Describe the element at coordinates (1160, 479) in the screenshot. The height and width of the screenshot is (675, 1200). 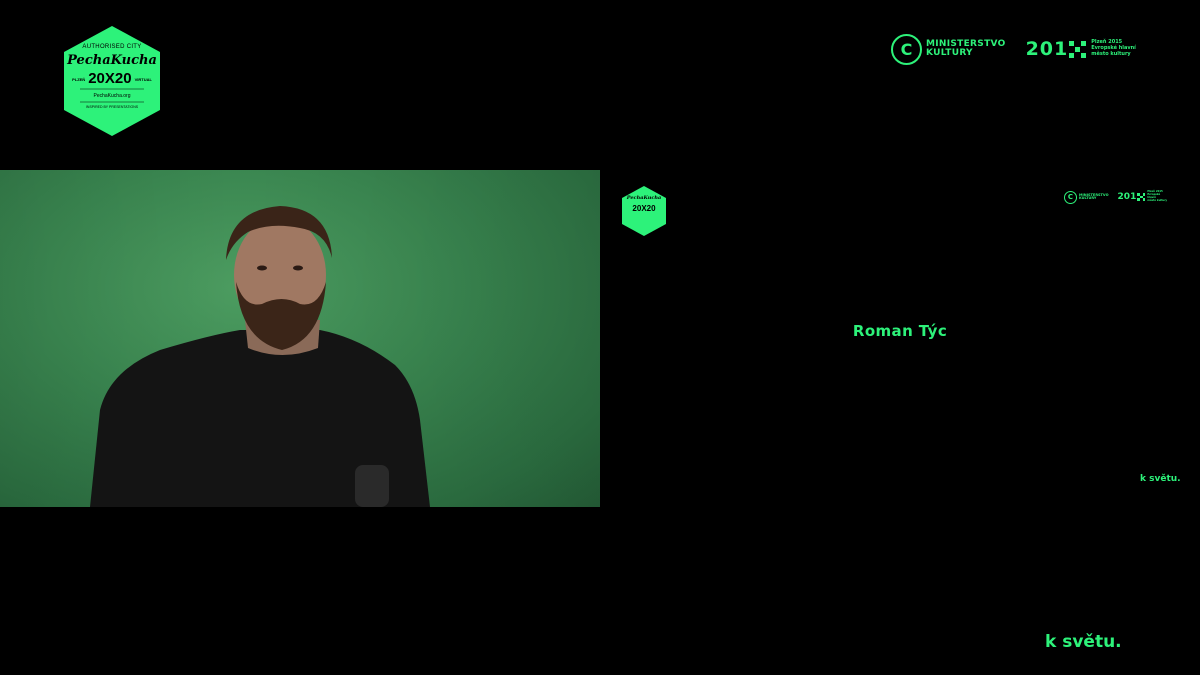
I see `tagline-small: k světu.` at that location.